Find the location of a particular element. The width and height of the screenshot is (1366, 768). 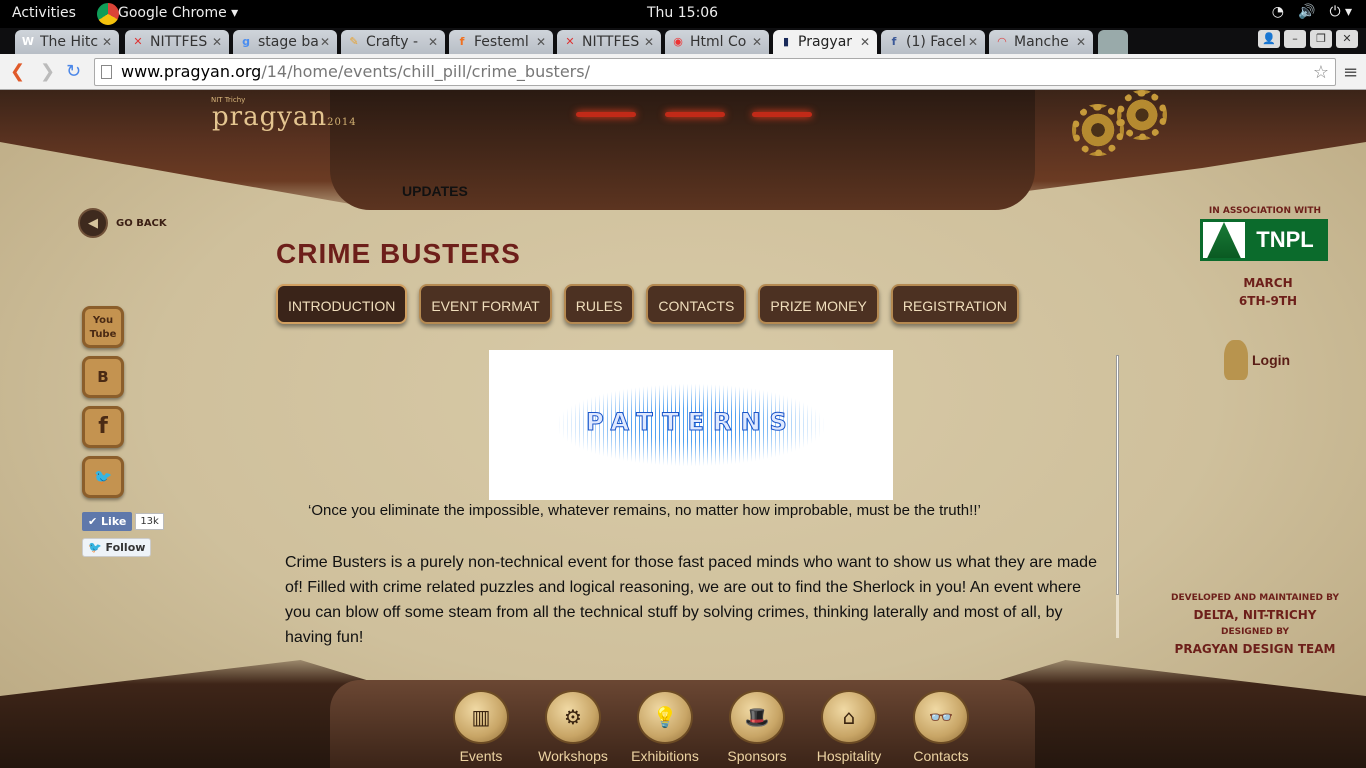

browser-tab: W The Hitc ✕ is located at coordinates (67, 42).